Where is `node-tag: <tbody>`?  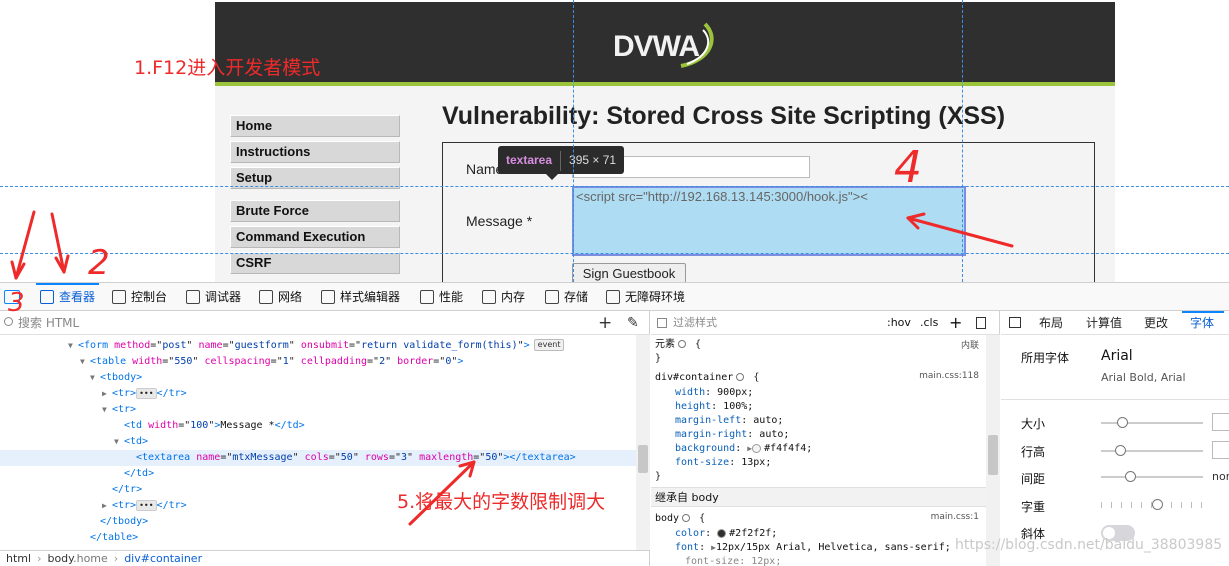
node-tag: <tbody> is located at coordinates (121, 377).